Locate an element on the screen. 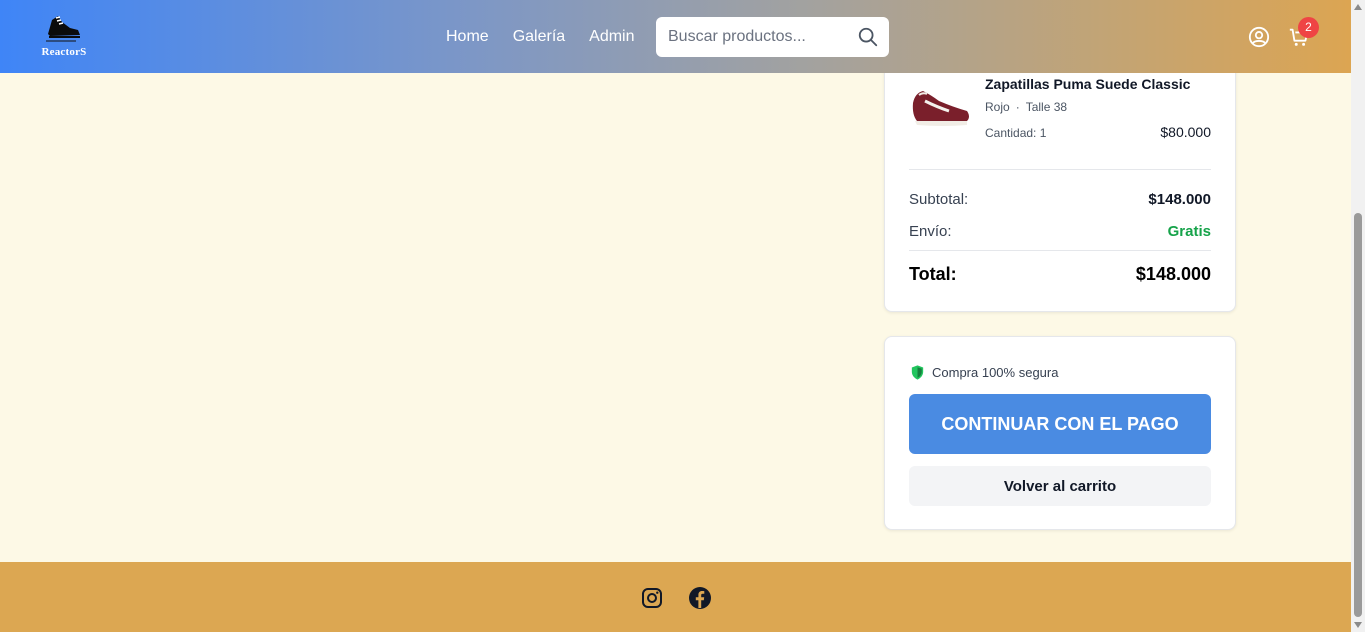  search-bar is located at coordinates (772, 37).